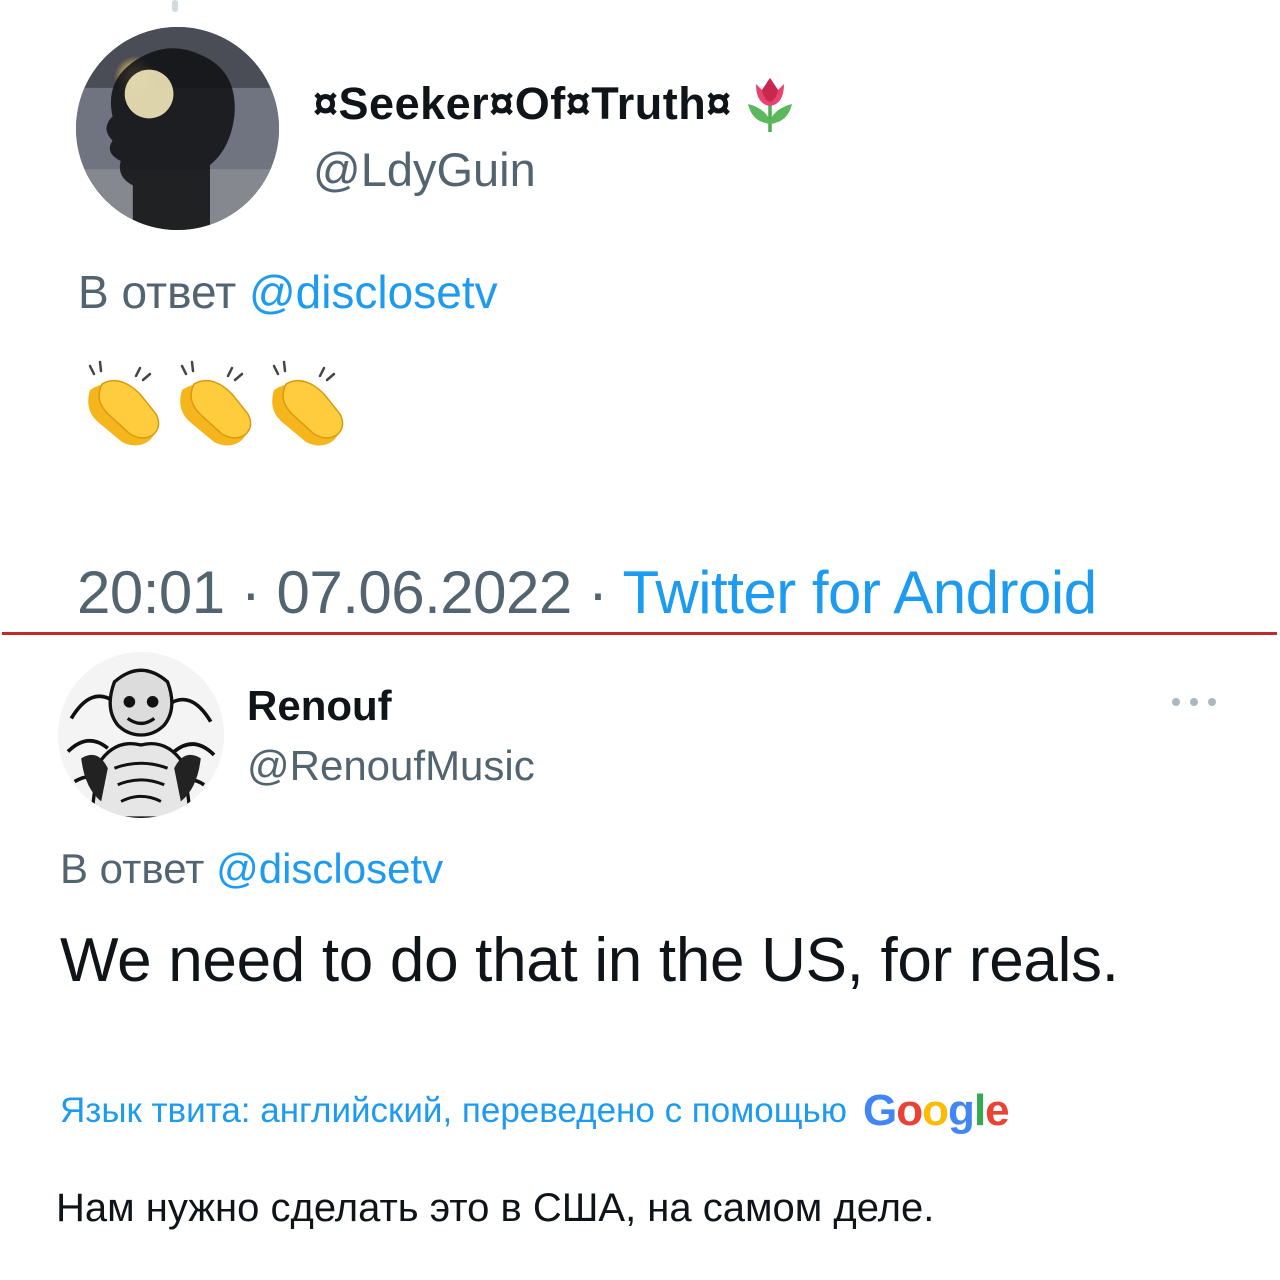 Image resolution: width=1280 pixels, height=1280 pixels. What do you see at coordinates (860, 592) in the screenshot?
I see `tweet-source-link: Twitter for Android` at bounding box center [860, 592].